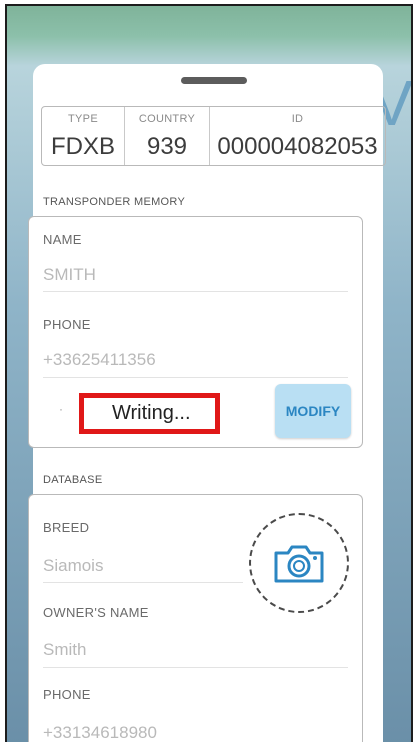 The height and width of the screenshot is (742, 418). Describe the element at coordinates (143, 582) in the screenshot. I see `breed-underline` at that location.